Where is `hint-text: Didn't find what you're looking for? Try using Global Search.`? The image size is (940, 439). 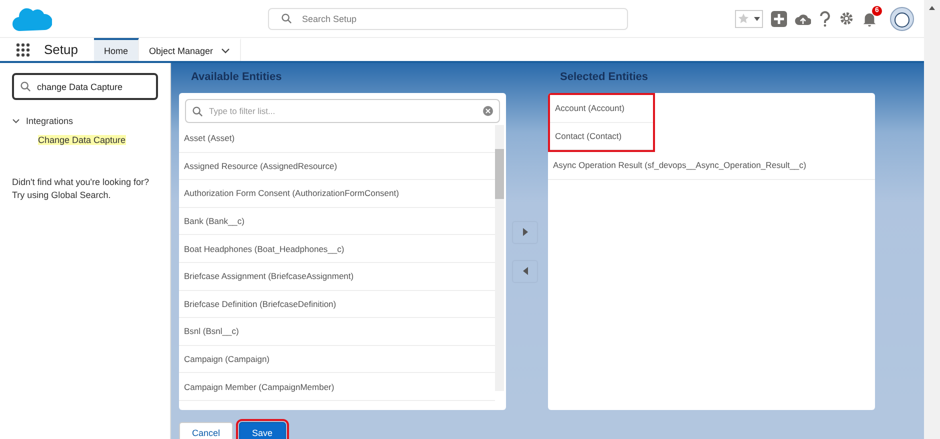
hint-text: Didn't find what you're looking for? Try using Global Search. is located at coordinates (81, 189).